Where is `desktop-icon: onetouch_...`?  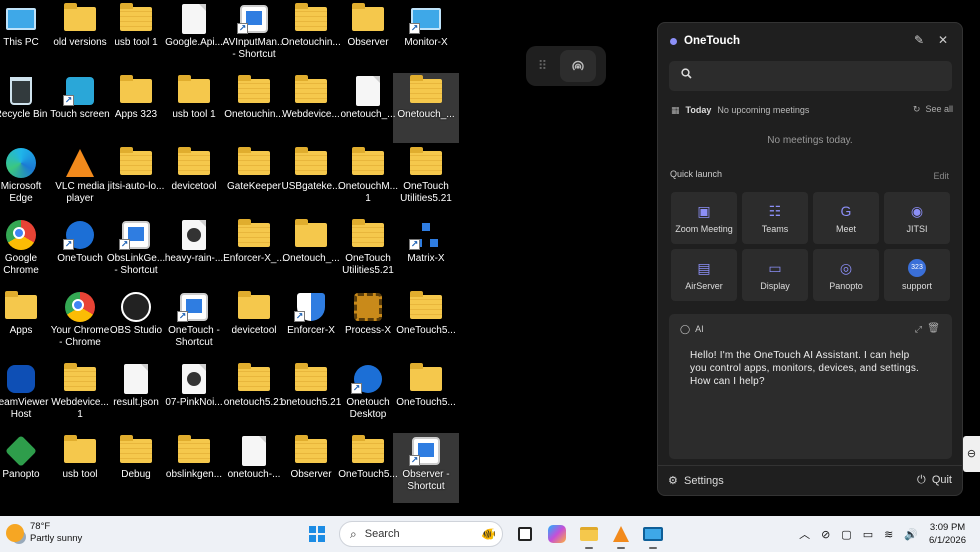
desktop-icon: onetouch_... is located at coordinates (368, 108).